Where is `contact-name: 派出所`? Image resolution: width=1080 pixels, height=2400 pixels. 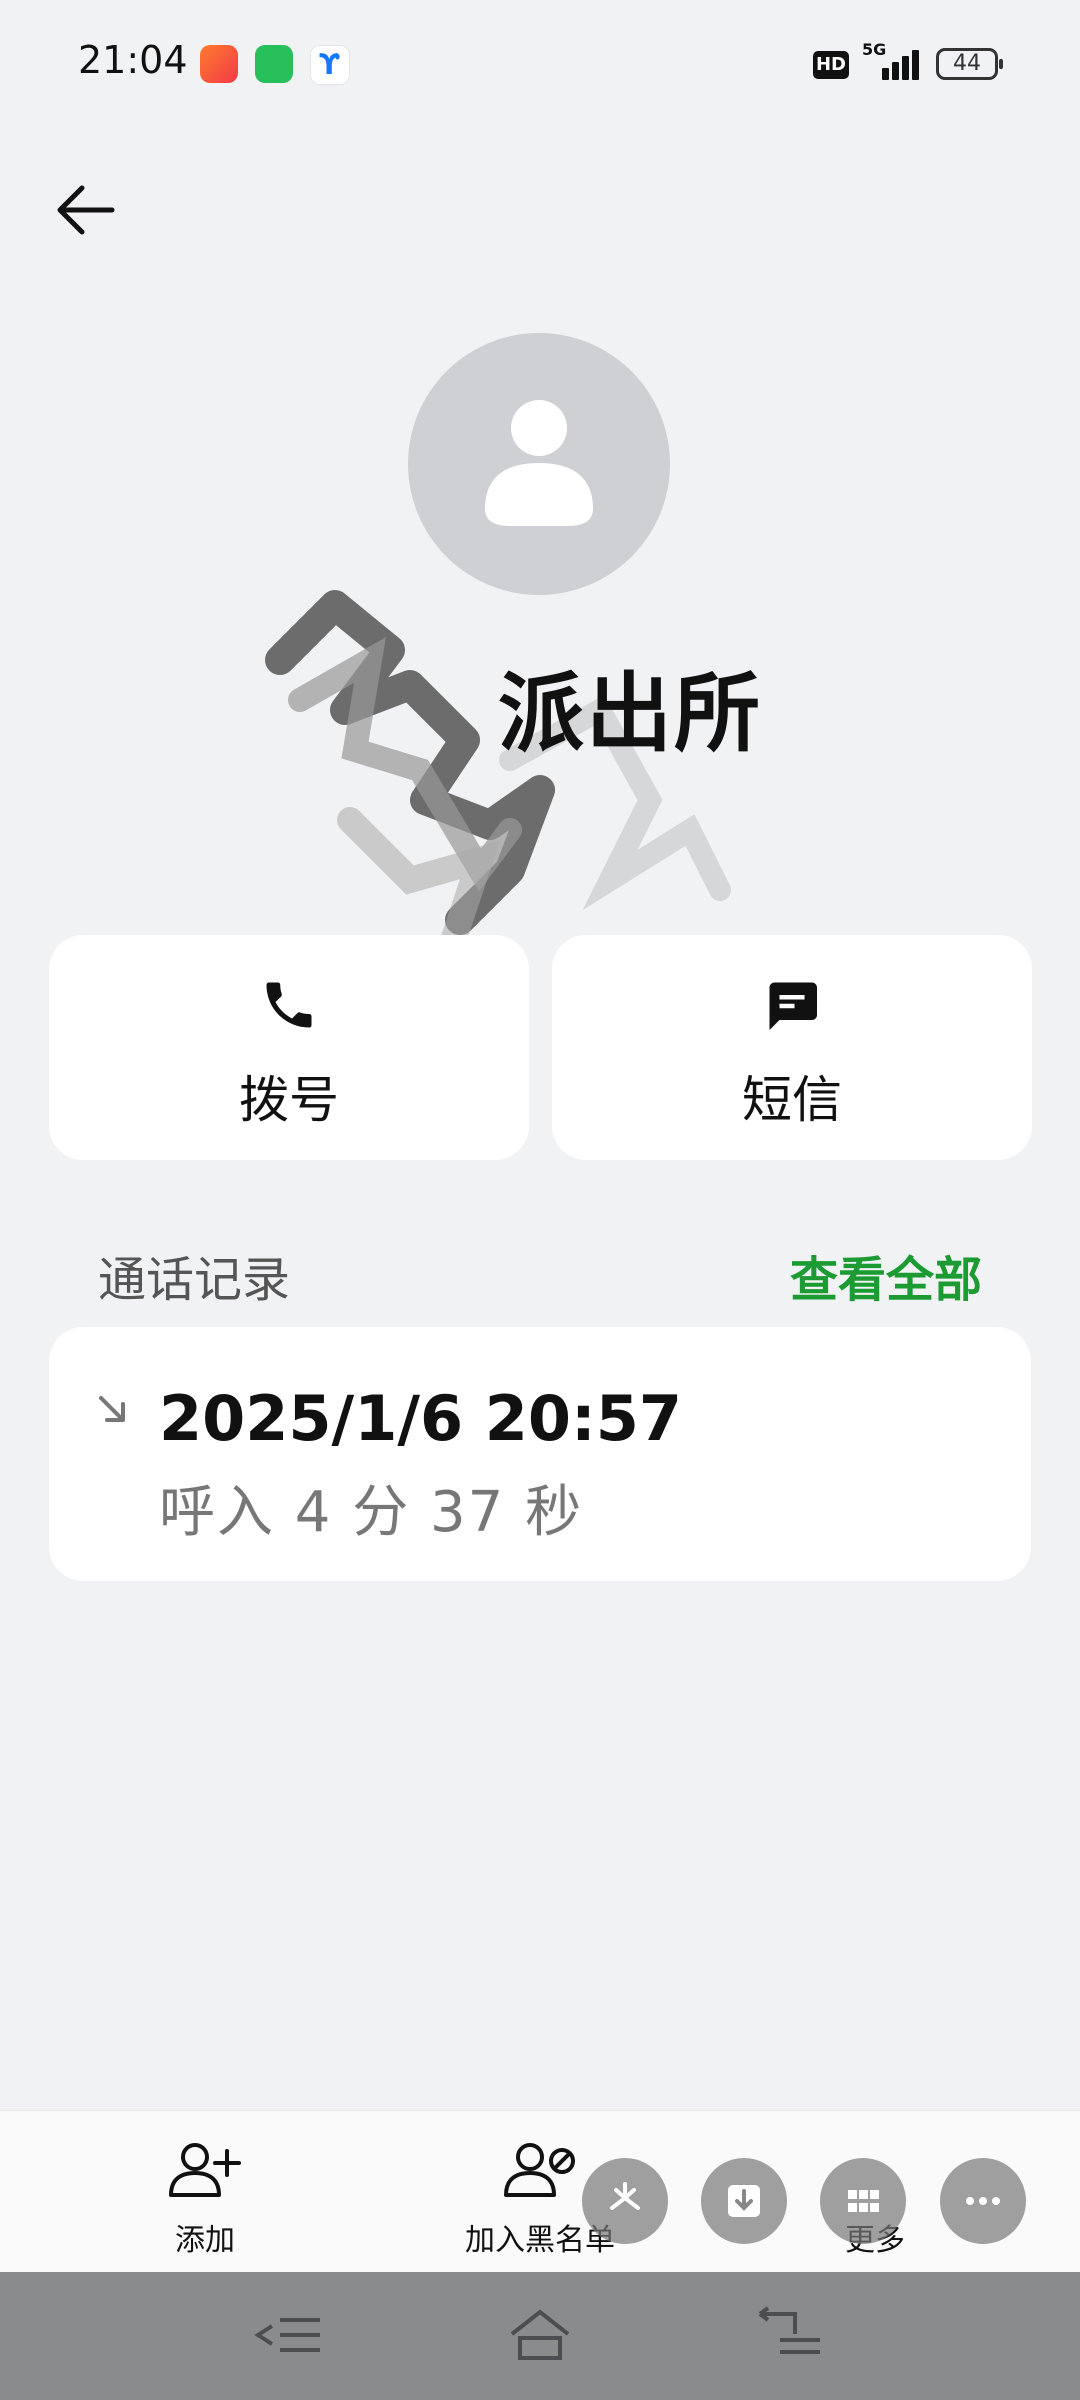 contact-name: 派出所 is located at coordinates (630, 714).